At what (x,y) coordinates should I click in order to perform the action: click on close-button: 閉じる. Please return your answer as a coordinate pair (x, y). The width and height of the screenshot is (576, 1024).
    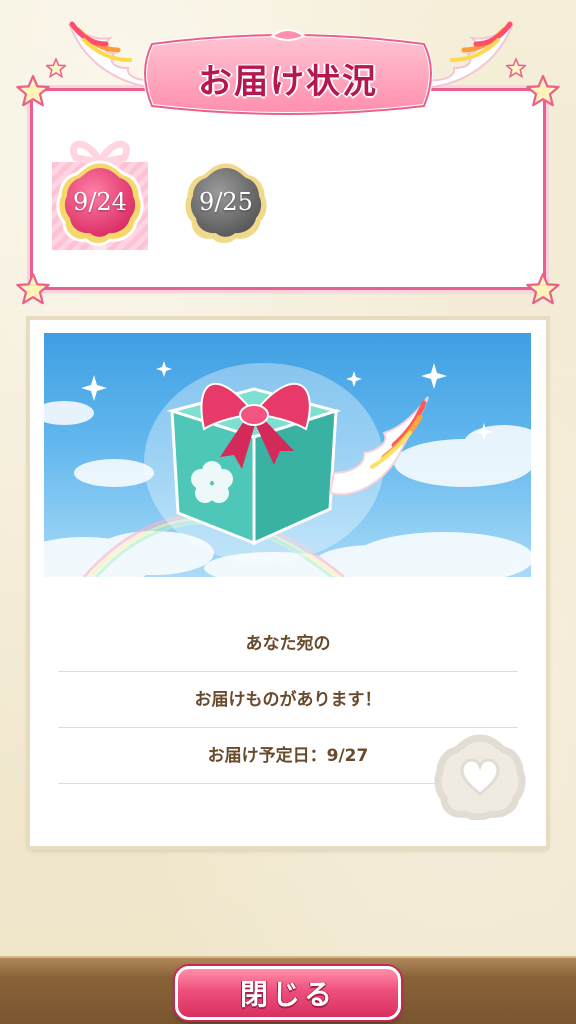
    Looking at the image, I should click on (288, 993).